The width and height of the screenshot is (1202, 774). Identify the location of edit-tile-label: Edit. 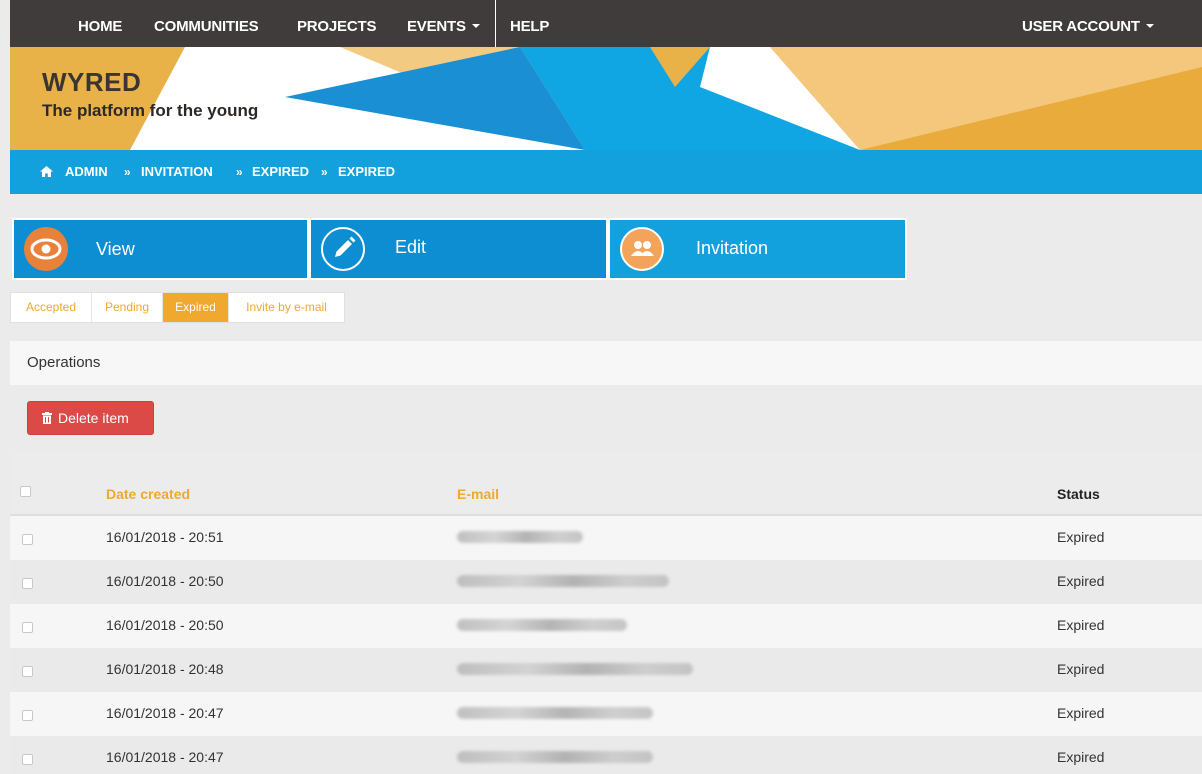
(411, 247).